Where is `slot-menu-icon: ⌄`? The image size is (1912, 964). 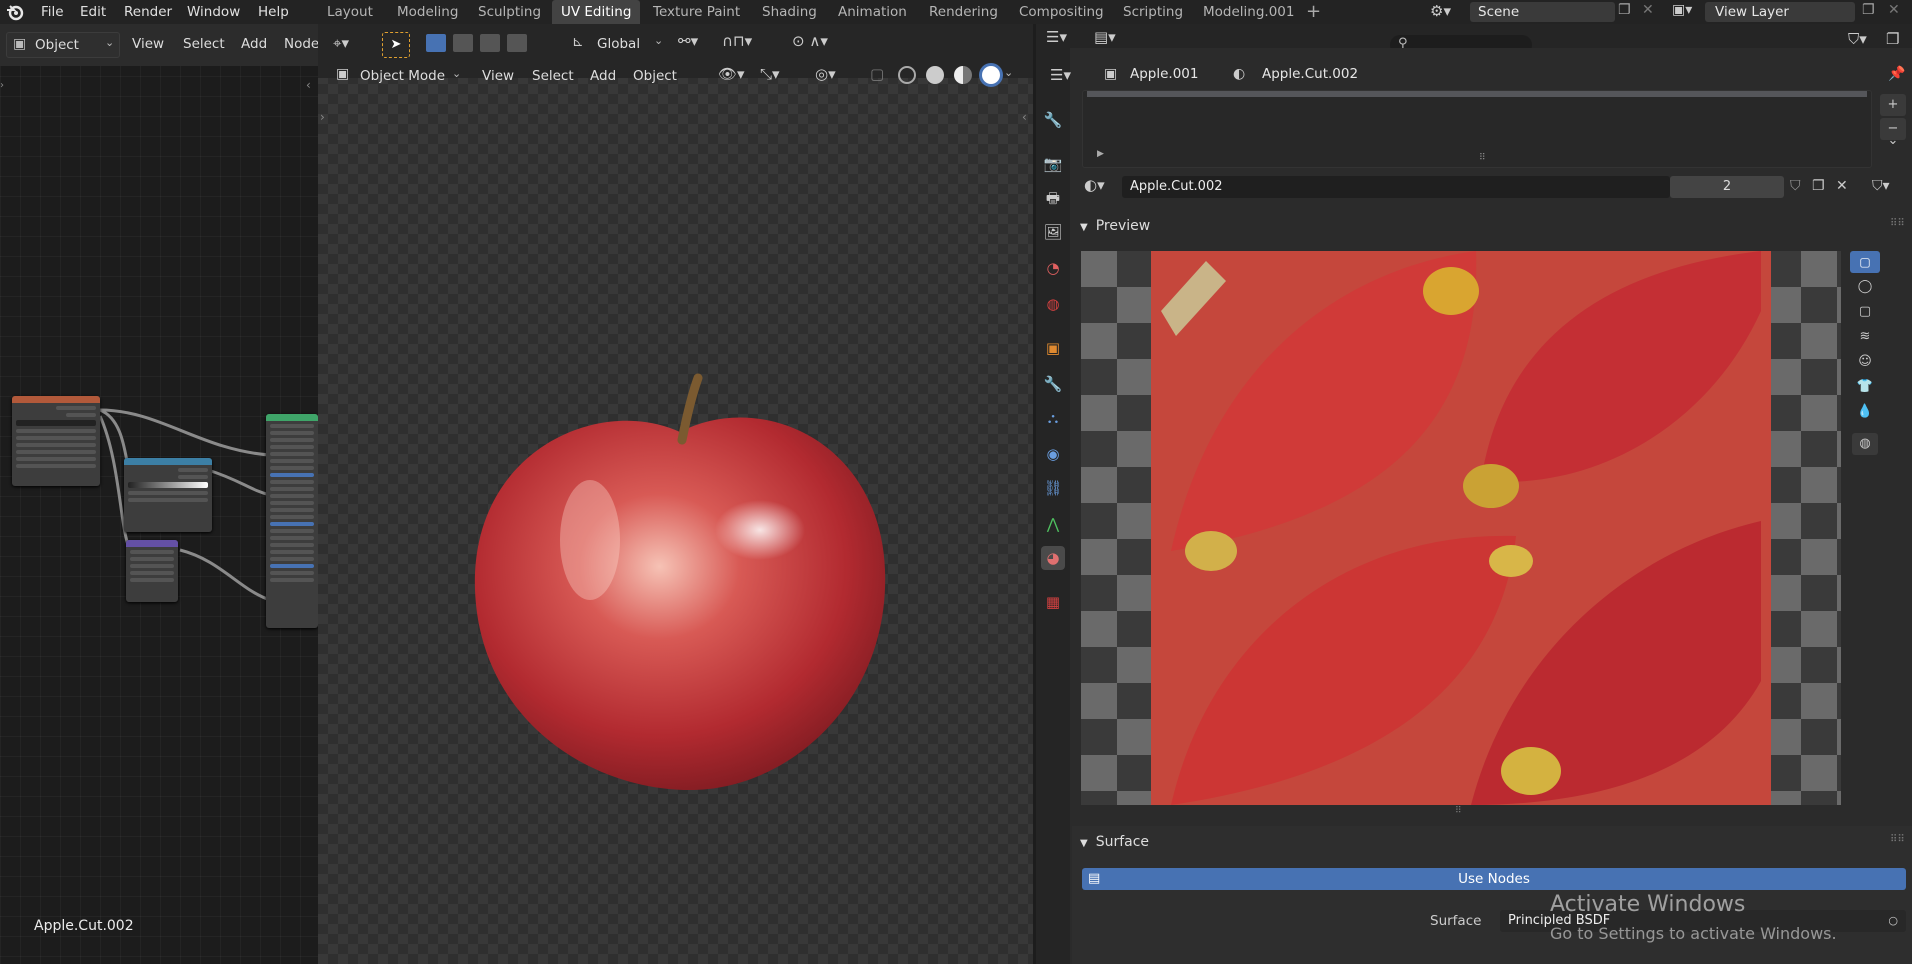
slot-menu-icon: ⌄ is located at coordinates (1893, 141).